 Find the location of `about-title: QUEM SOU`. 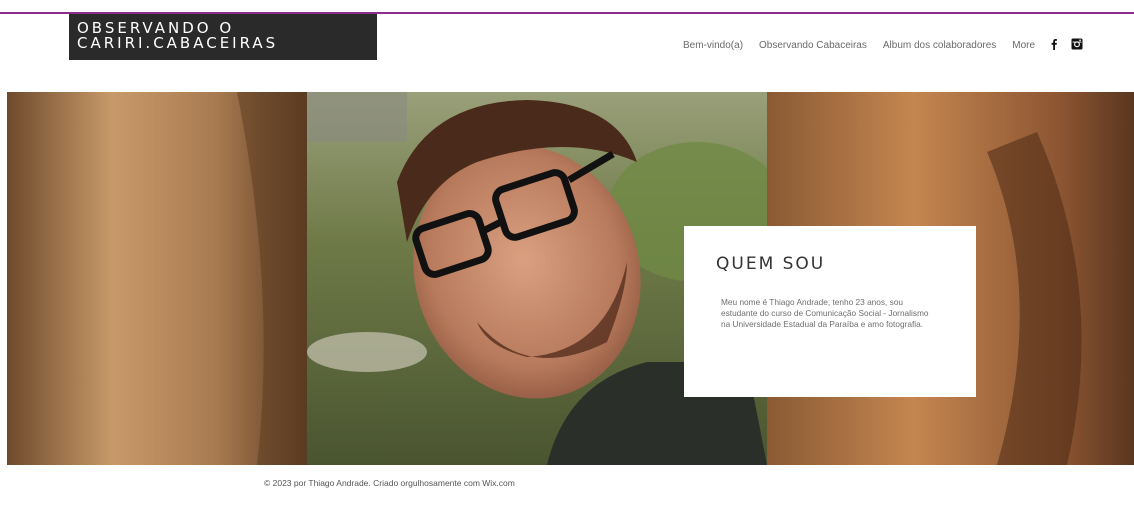

about-title: QUEM SOU is located at coordinates (771, 264).